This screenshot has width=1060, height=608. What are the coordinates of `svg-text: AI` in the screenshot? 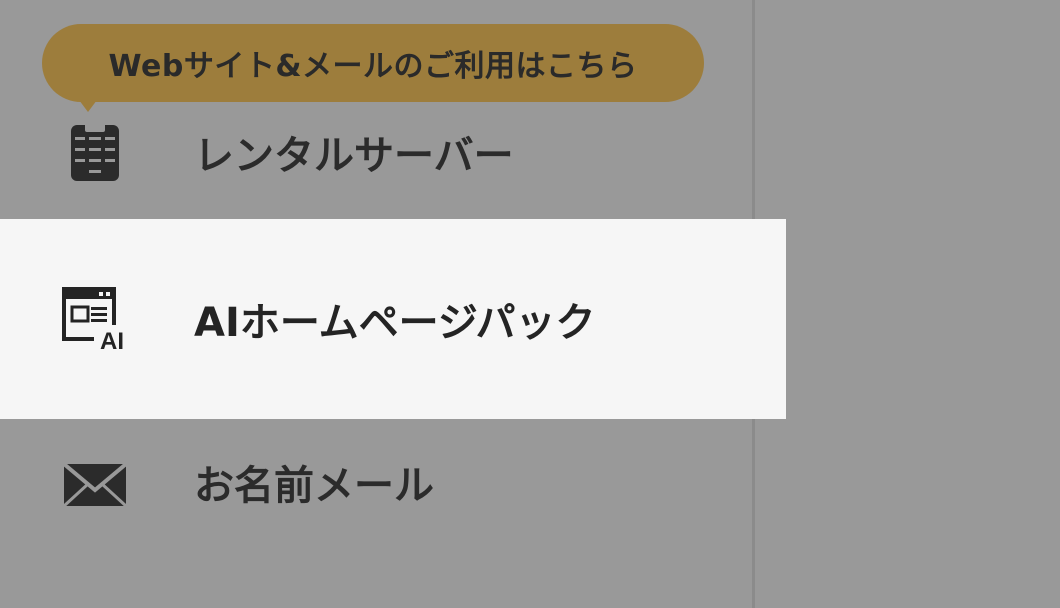 It's located at (112, 341).